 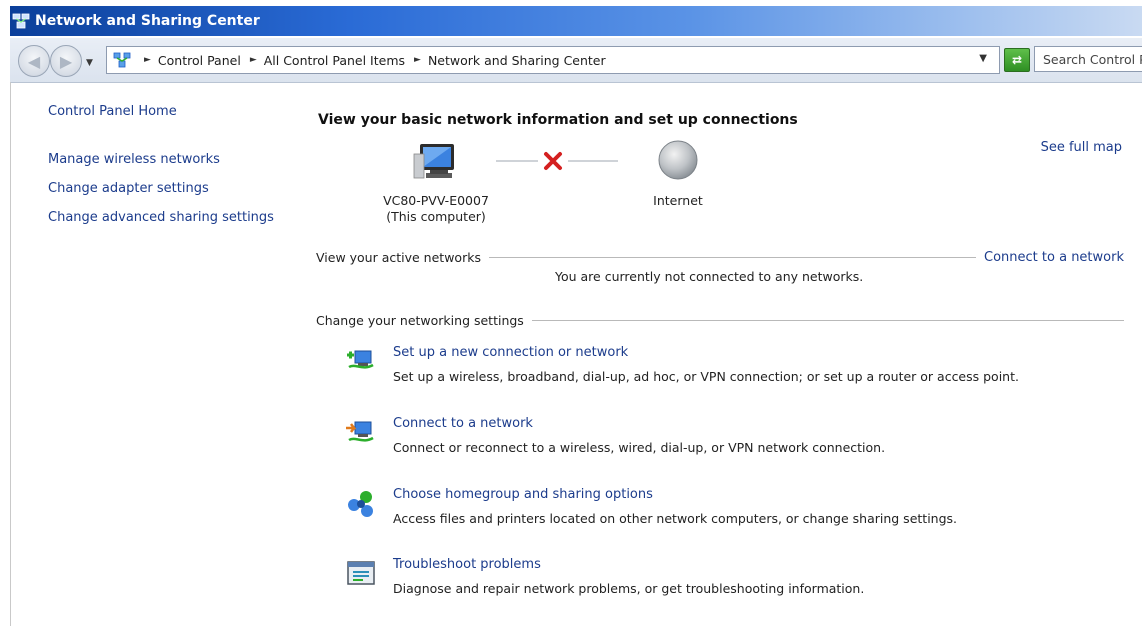 What do you see at coordinates (433, 161) in the screenshot?
I see `computer-icon` at bounding box center [433, 161].